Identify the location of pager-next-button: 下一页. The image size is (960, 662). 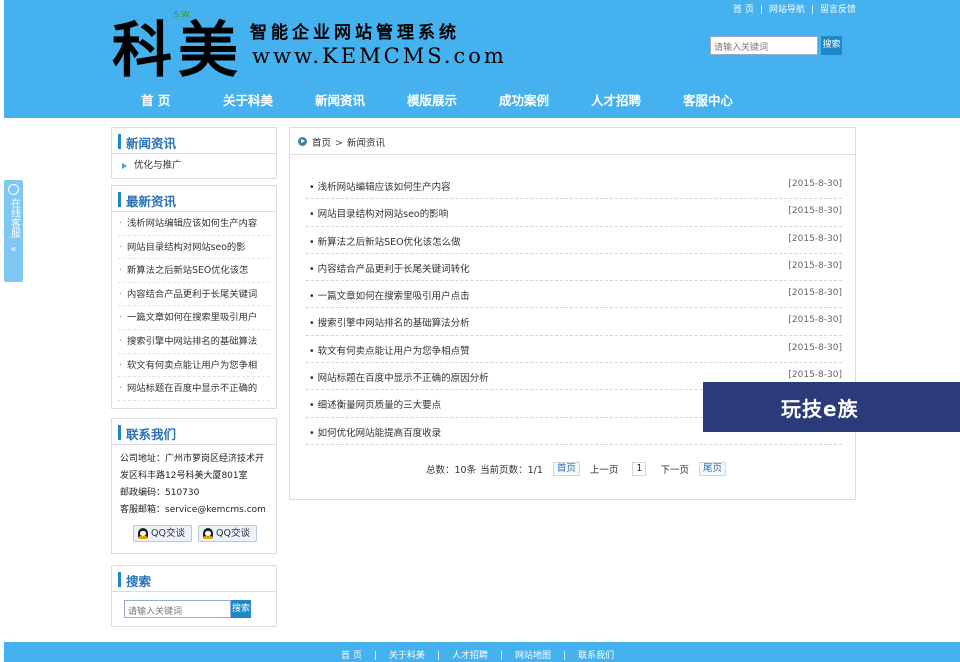
(674, 469).